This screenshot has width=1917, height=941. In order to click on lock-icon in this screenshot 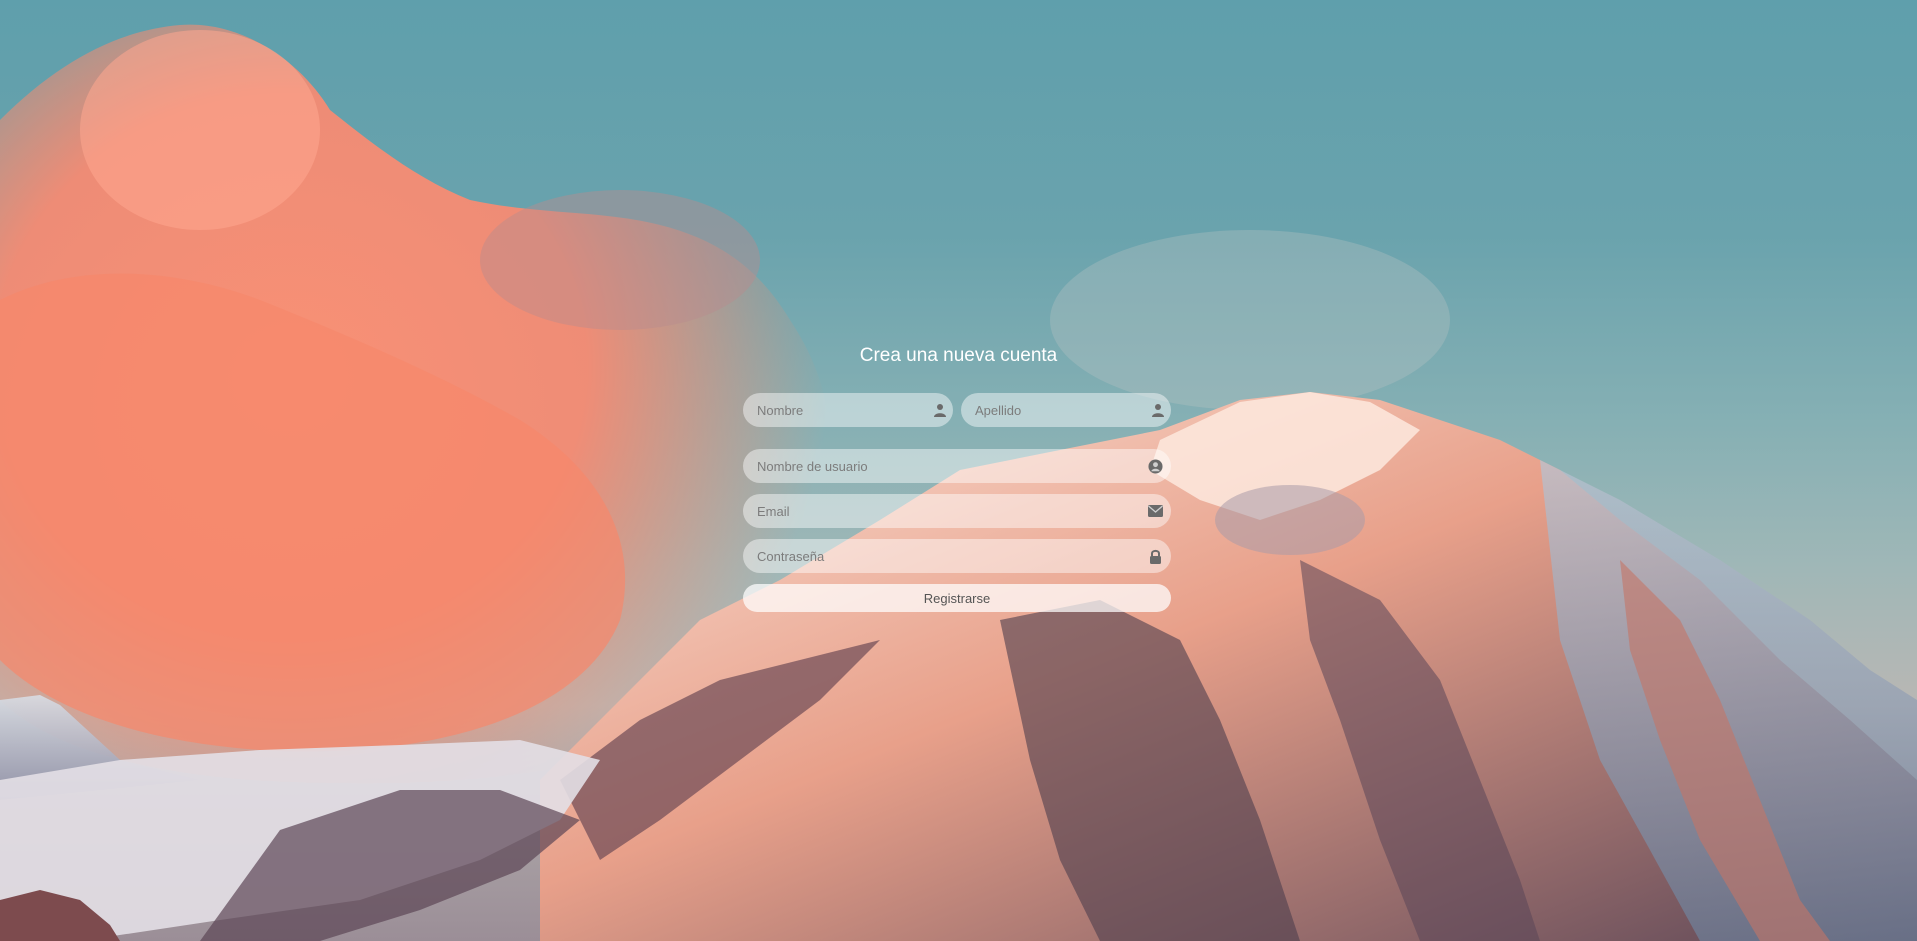, I will do `click(1155, 556)`.